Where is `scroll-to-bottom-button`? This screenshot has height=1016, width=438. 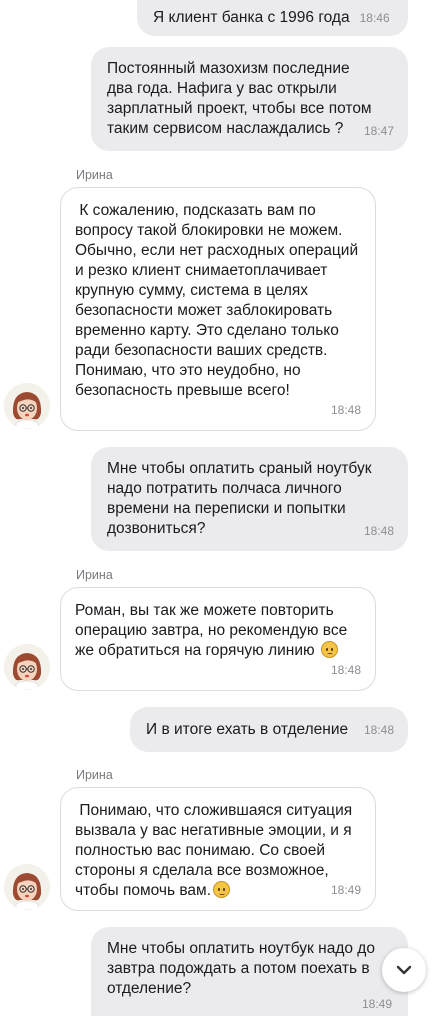
scroll-to-bottom-button is located at coordinates (404, 970).